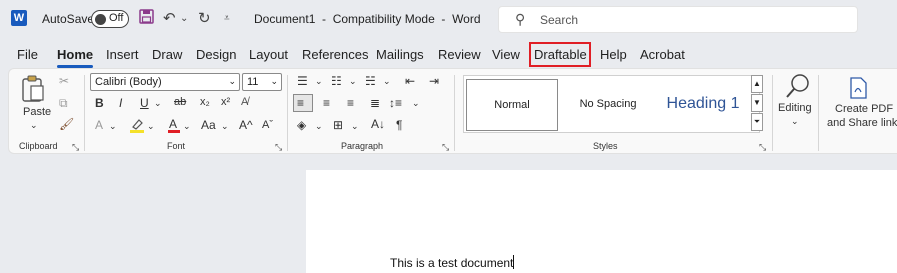 Image resolution: width=897 pixels, height=273 pixels. Describe the element at coordinates (34, 125) in the screenshot. I see `paste-dropdown-icon: ⌄` at that location.